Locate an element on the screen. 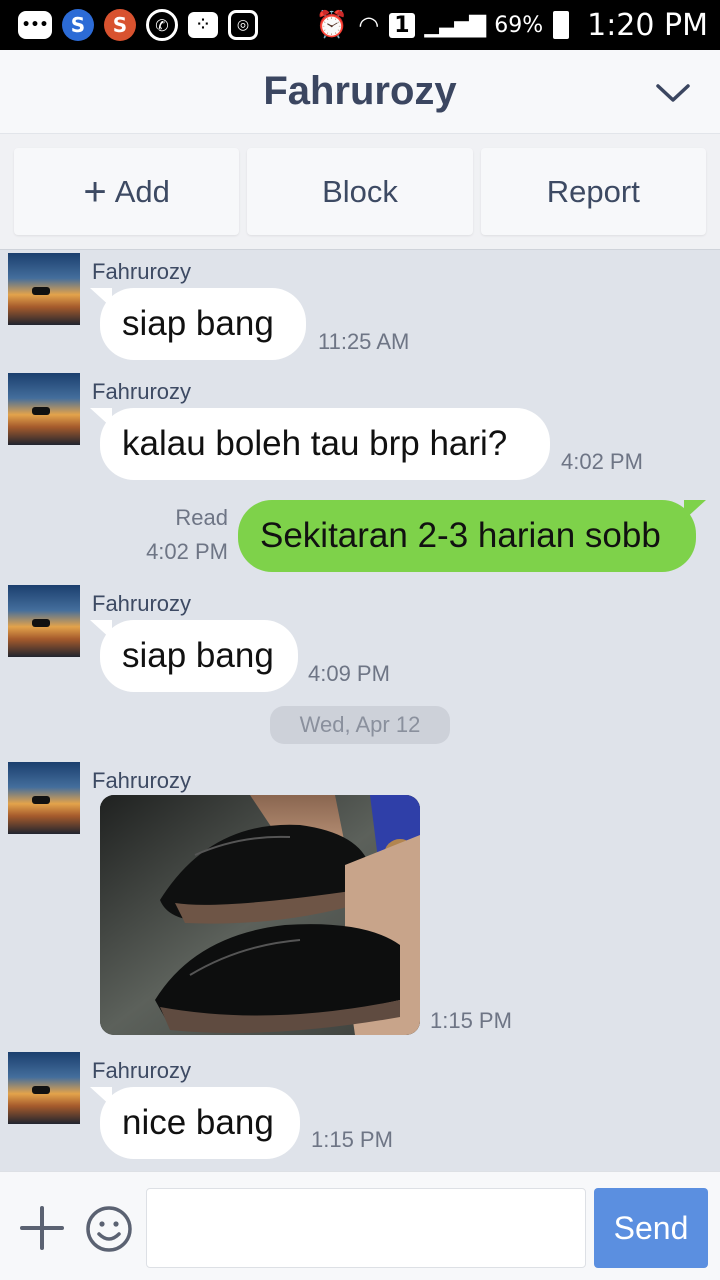 The height and width of the screenshot is (1280, 720). status-system-icons: ⏰ ◠ 1 ▁▃▅▇ 69% 1:20 PM is located at coordinates (512, 25).